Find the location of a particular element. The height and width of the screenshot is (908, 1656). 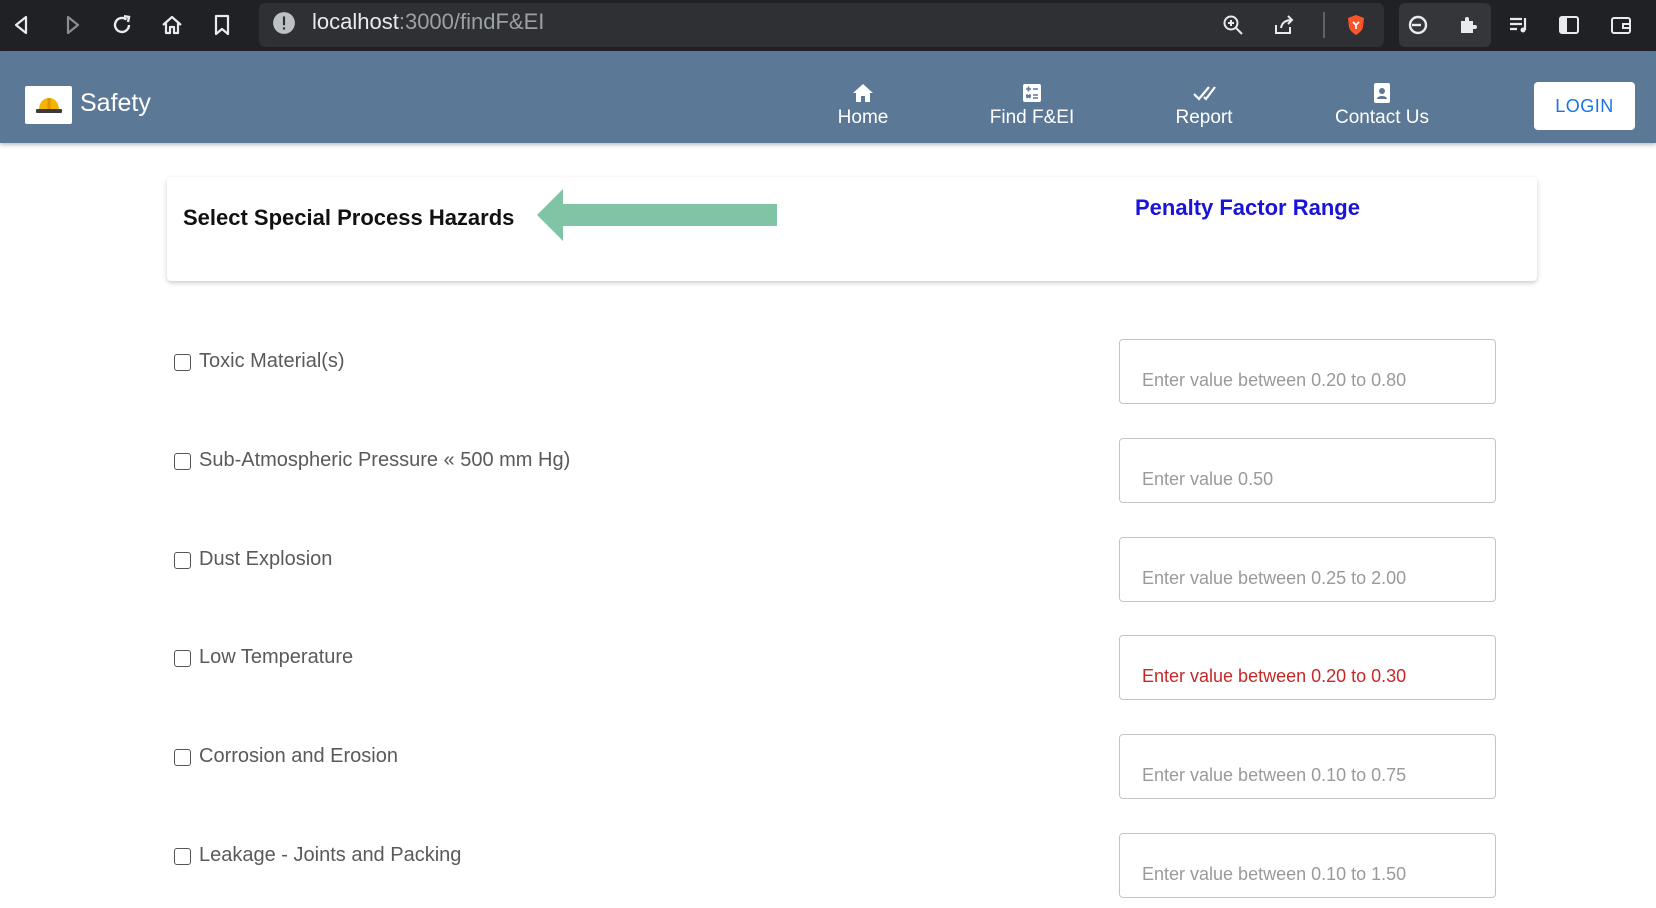

corrosion-erosion-label: Corrosion and Erosion is located at coordinates (298, 756).